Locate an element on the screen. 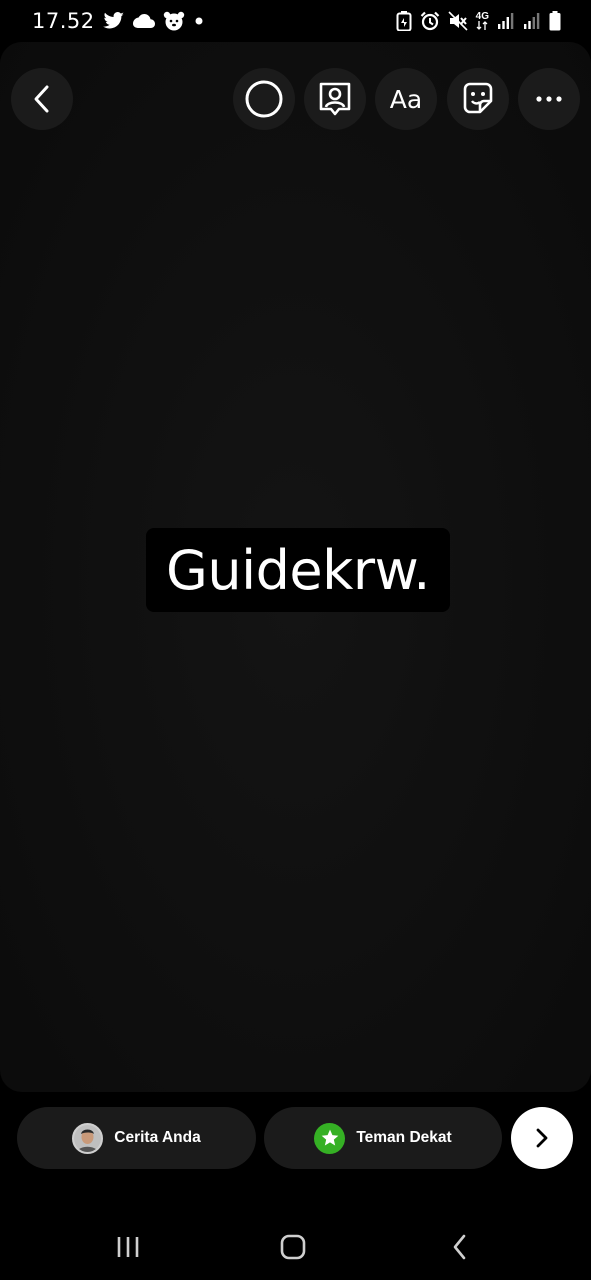  status-left: 17.52 is located at coordinates (118, 21).